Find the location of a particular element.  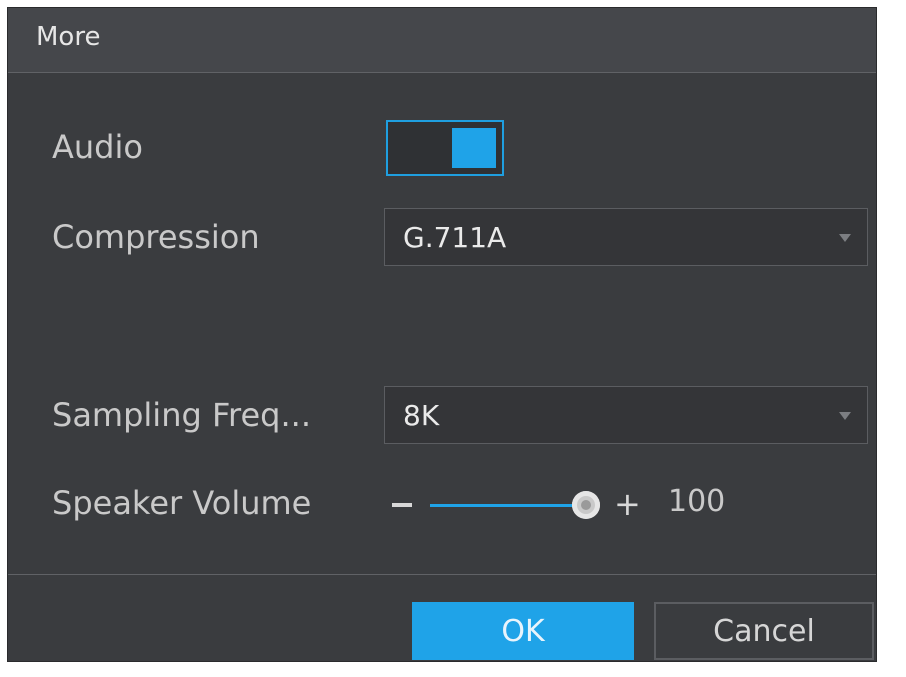

slider-thumb is located at coordinates (586, 505).